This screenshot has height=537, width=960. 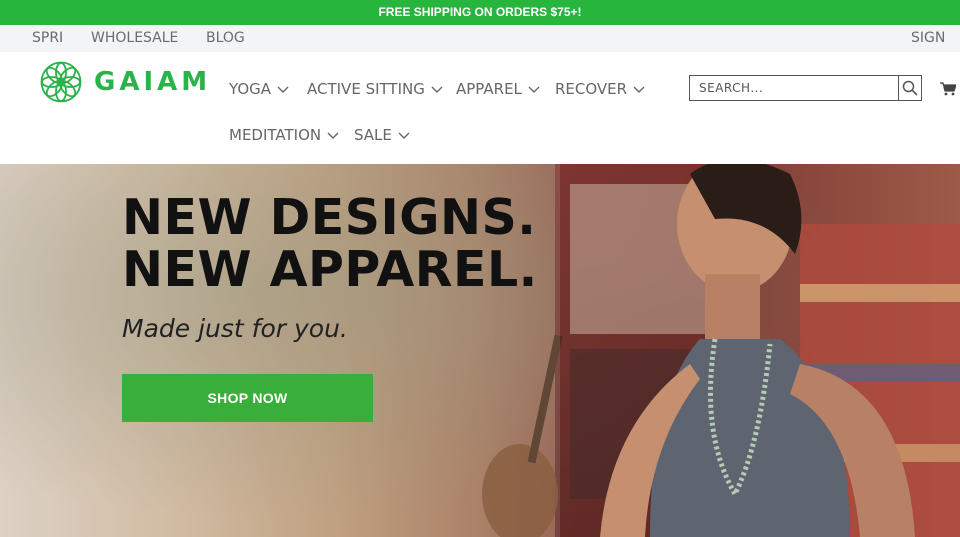 I want to click on nav-item-apparel: APPAREL, so click(x=498, y=89).